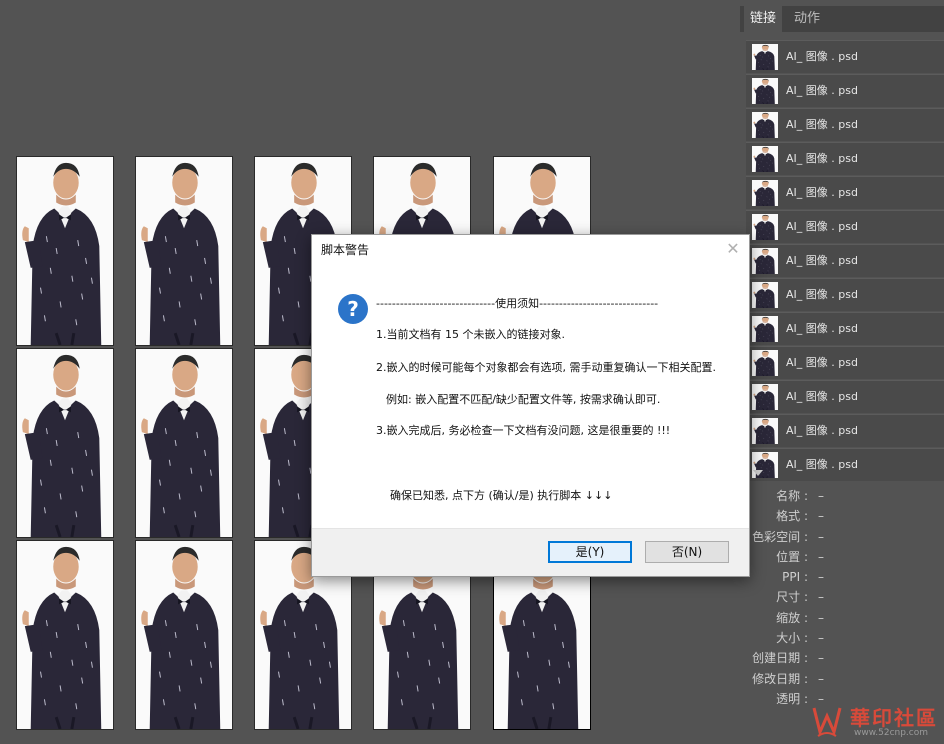 Image resolution: width=944 pixels, height=744 pixels. What do you see at coordinates (827, 722) in the screenshot?
I see `watermark-logo-icon` at bounding box center [827, 722].